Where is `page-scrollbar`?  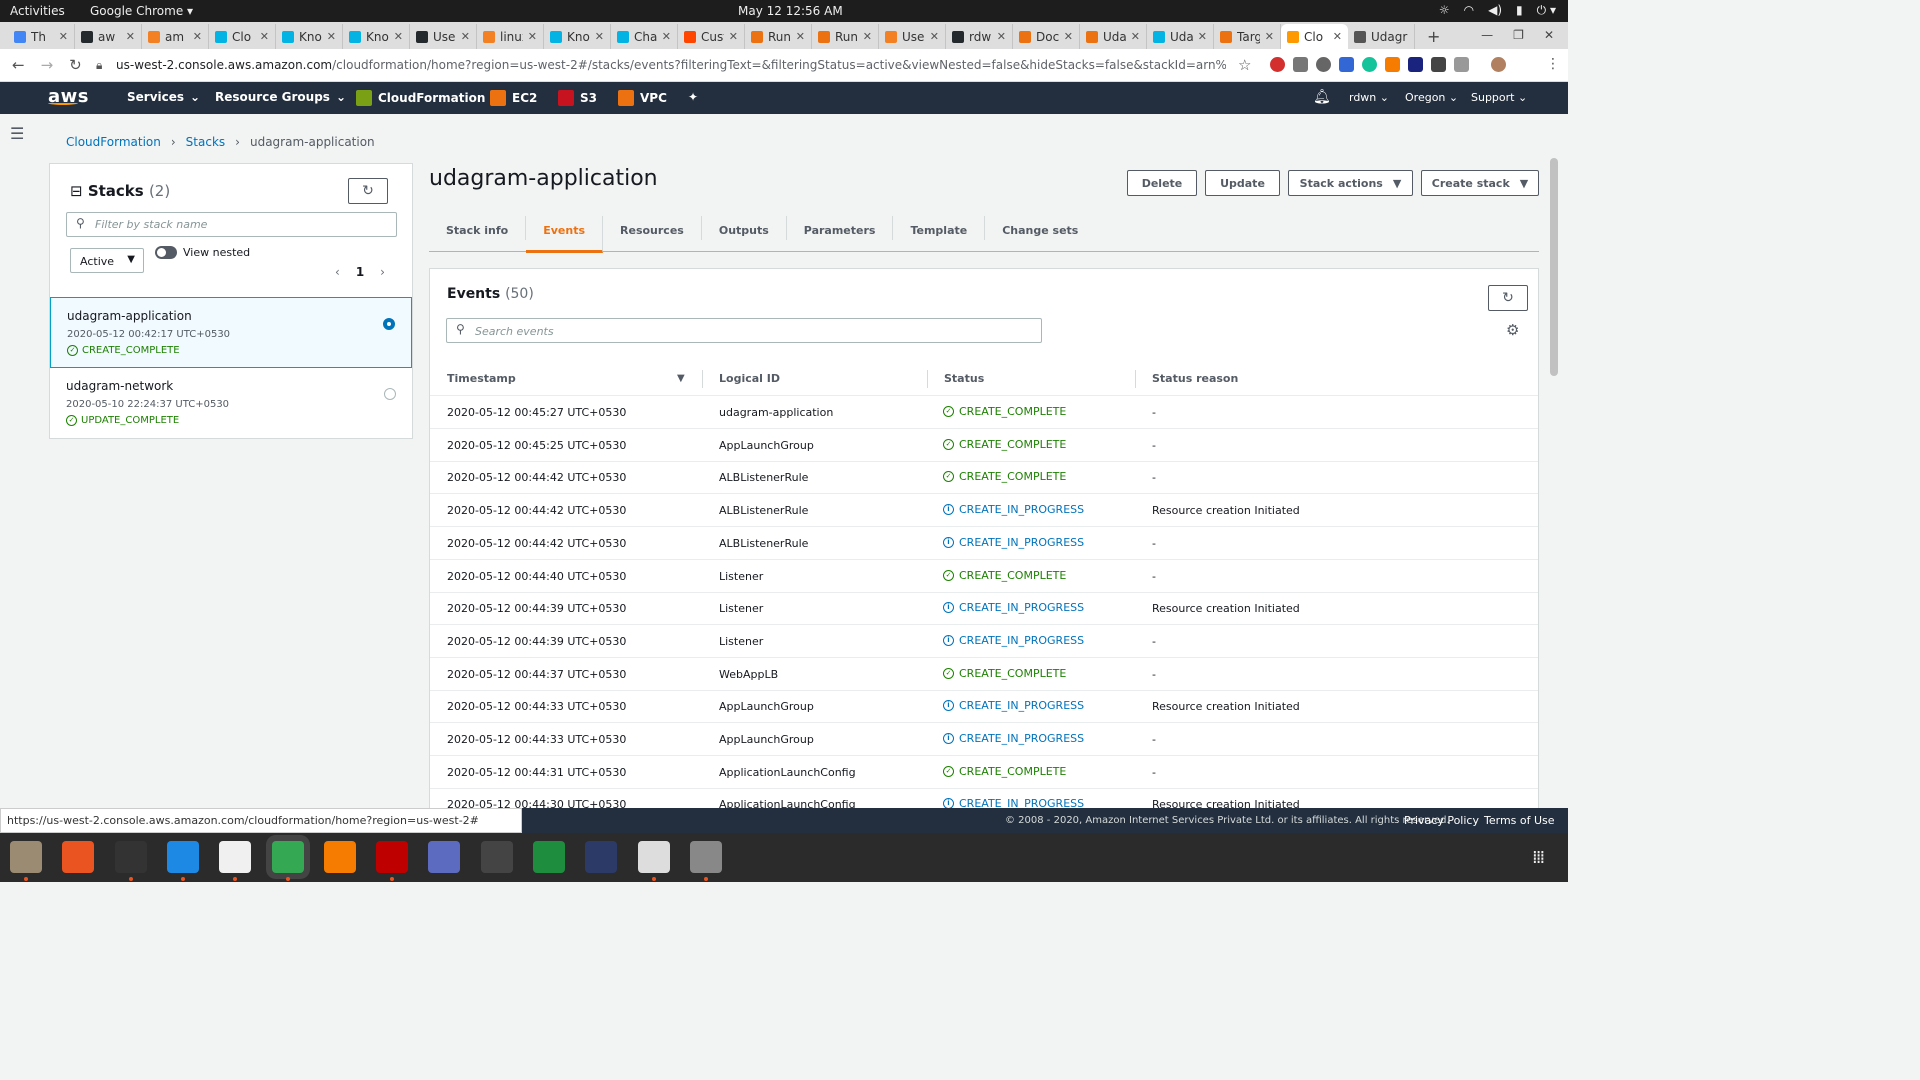
page-scrollbar is located at coordinates (1554, 483).